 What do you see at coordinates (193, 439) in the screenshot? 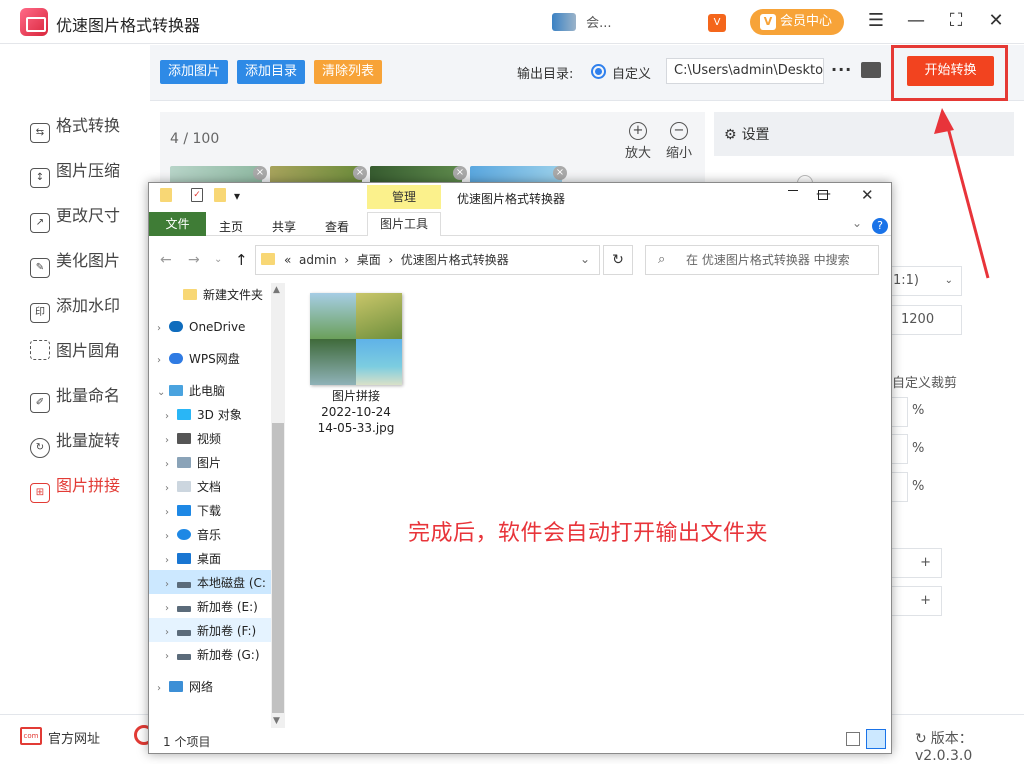
I see `nav-item: › 视频` at bounding box center [193, 439].